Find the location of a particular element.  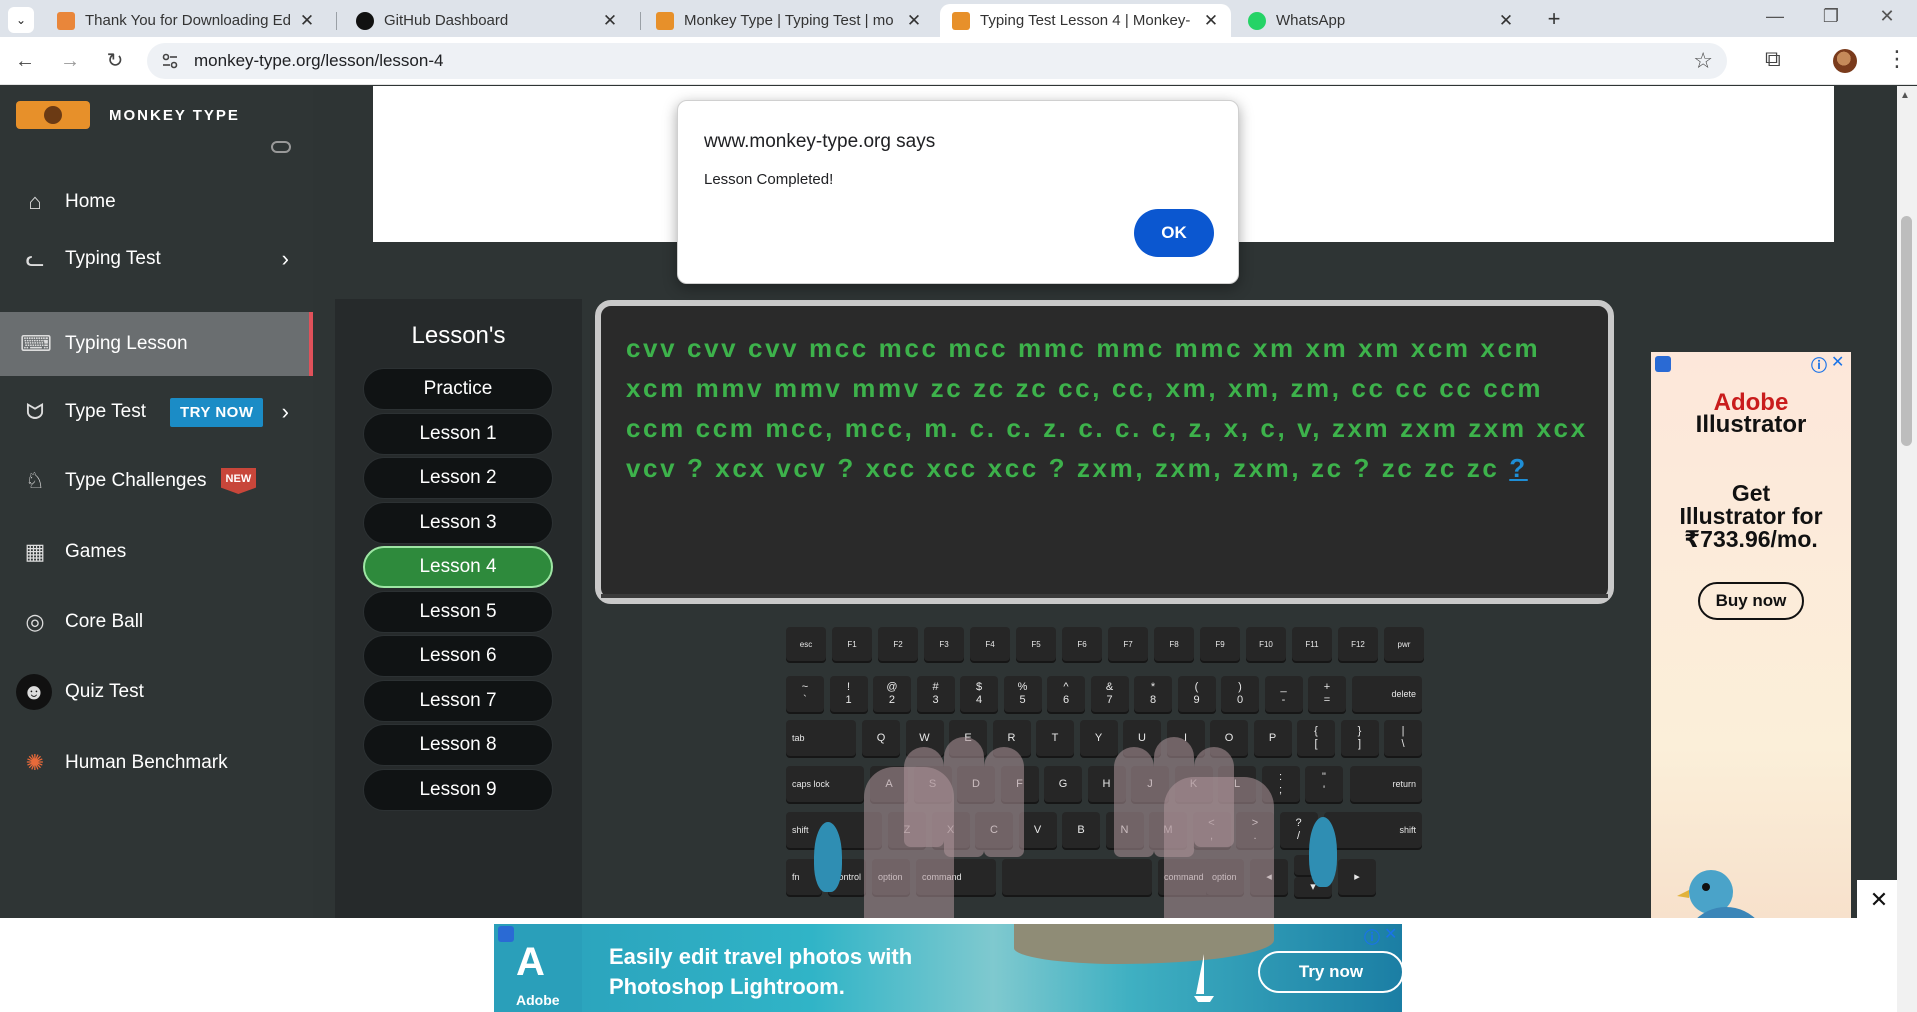

sidebar-item-home: ⌂ Home is located at coordinates (156, 202).